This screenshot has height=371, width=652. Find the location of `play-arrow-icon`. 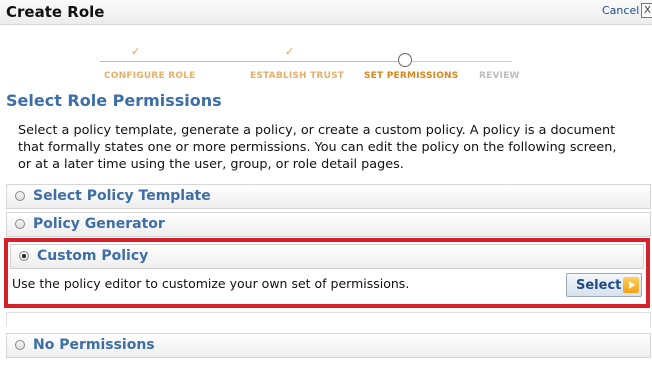

play-arrow-icon is located at coordinates (631, 285).